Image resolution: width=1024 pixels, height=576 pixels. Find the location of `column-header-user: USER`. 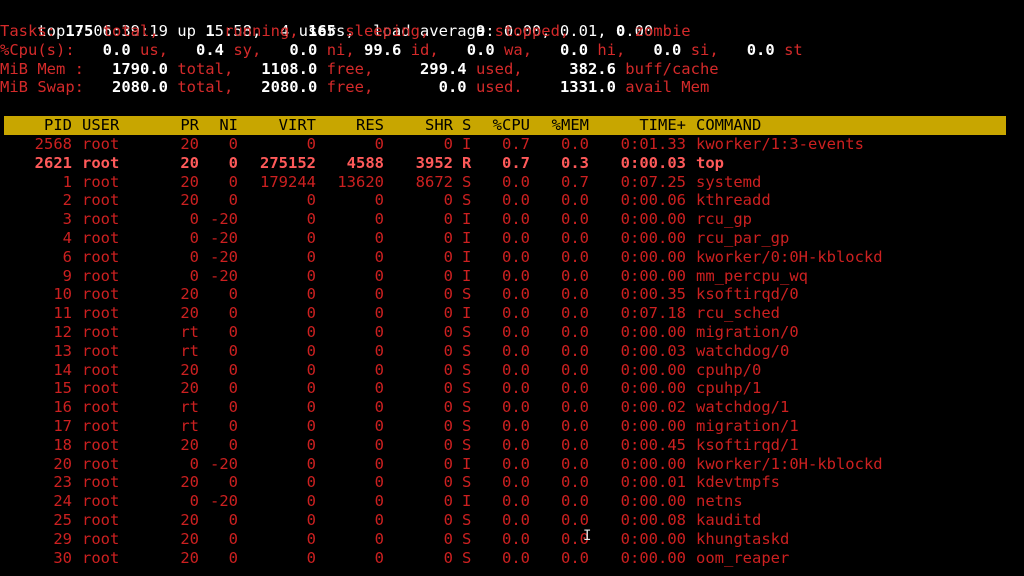

column-header-user: USER is located at coordinates (100, 125).